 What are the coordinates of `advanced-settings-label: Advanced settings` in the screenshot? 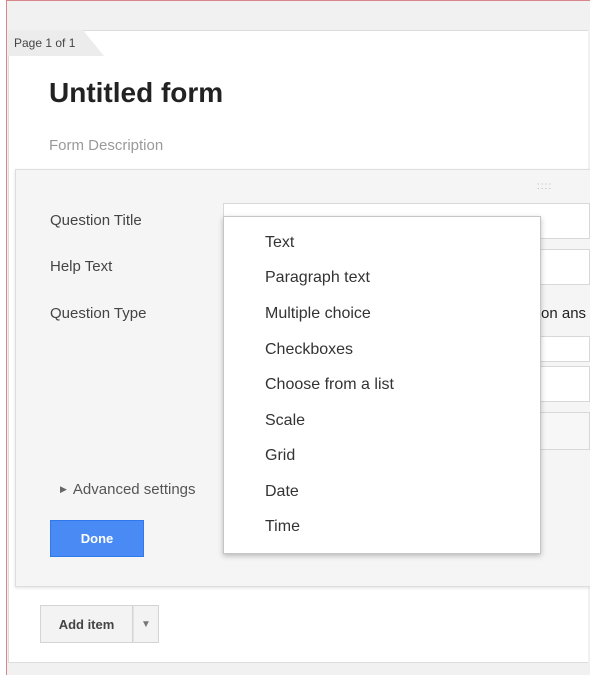 It's located at (134, 489).